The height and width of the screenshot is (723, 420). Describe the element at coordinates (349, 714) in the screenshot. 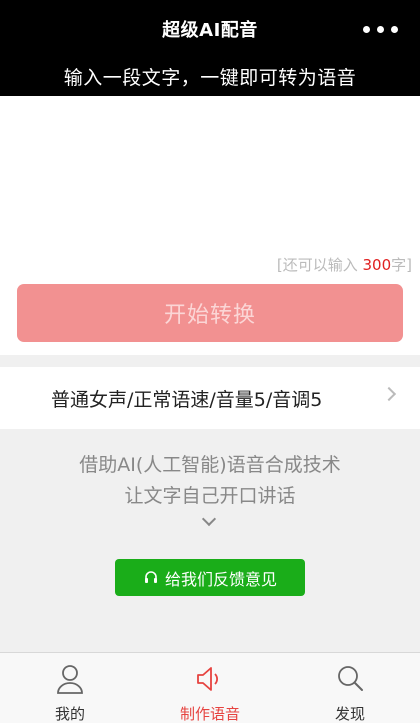

I see `tab-label: 发现` at that location.